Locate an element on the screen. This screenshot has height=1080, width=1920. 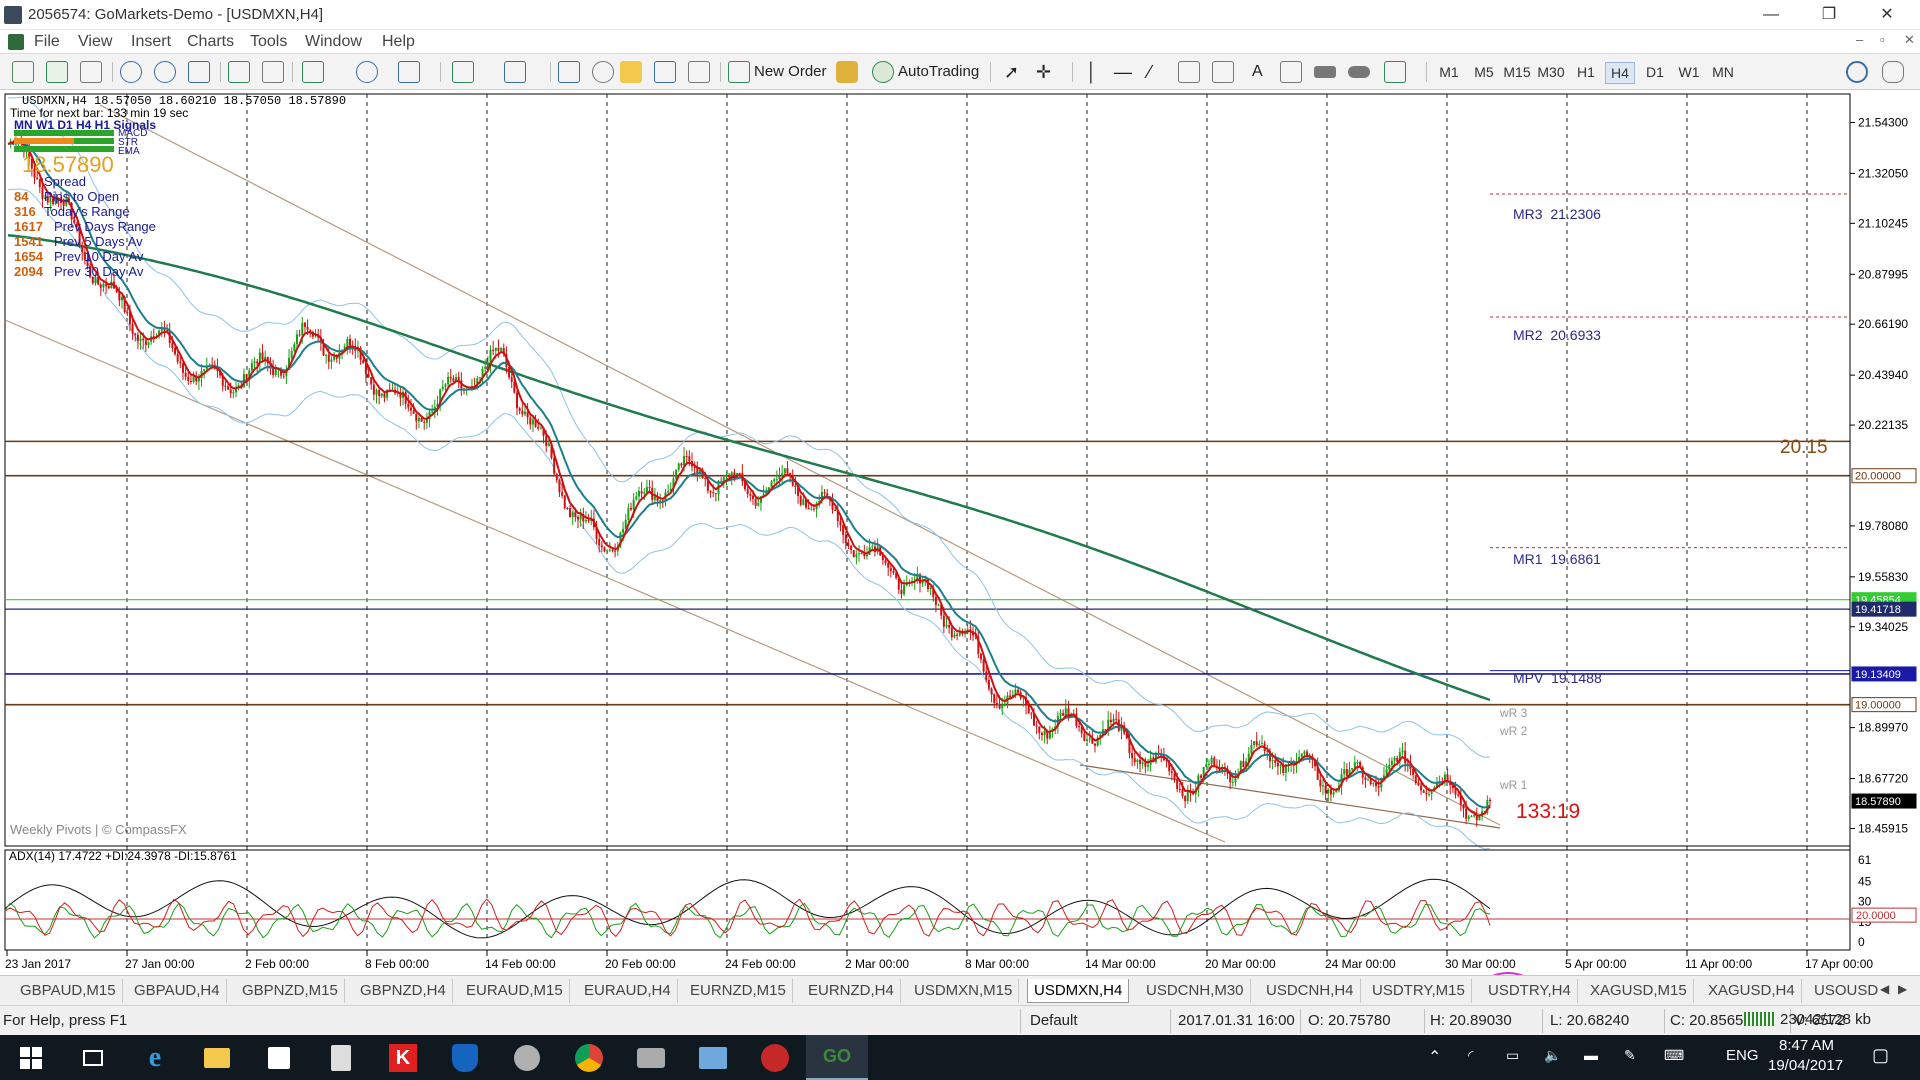
tab-usdcnh-h4: USDCNH,H4 is located at coordinates (1310, 991).